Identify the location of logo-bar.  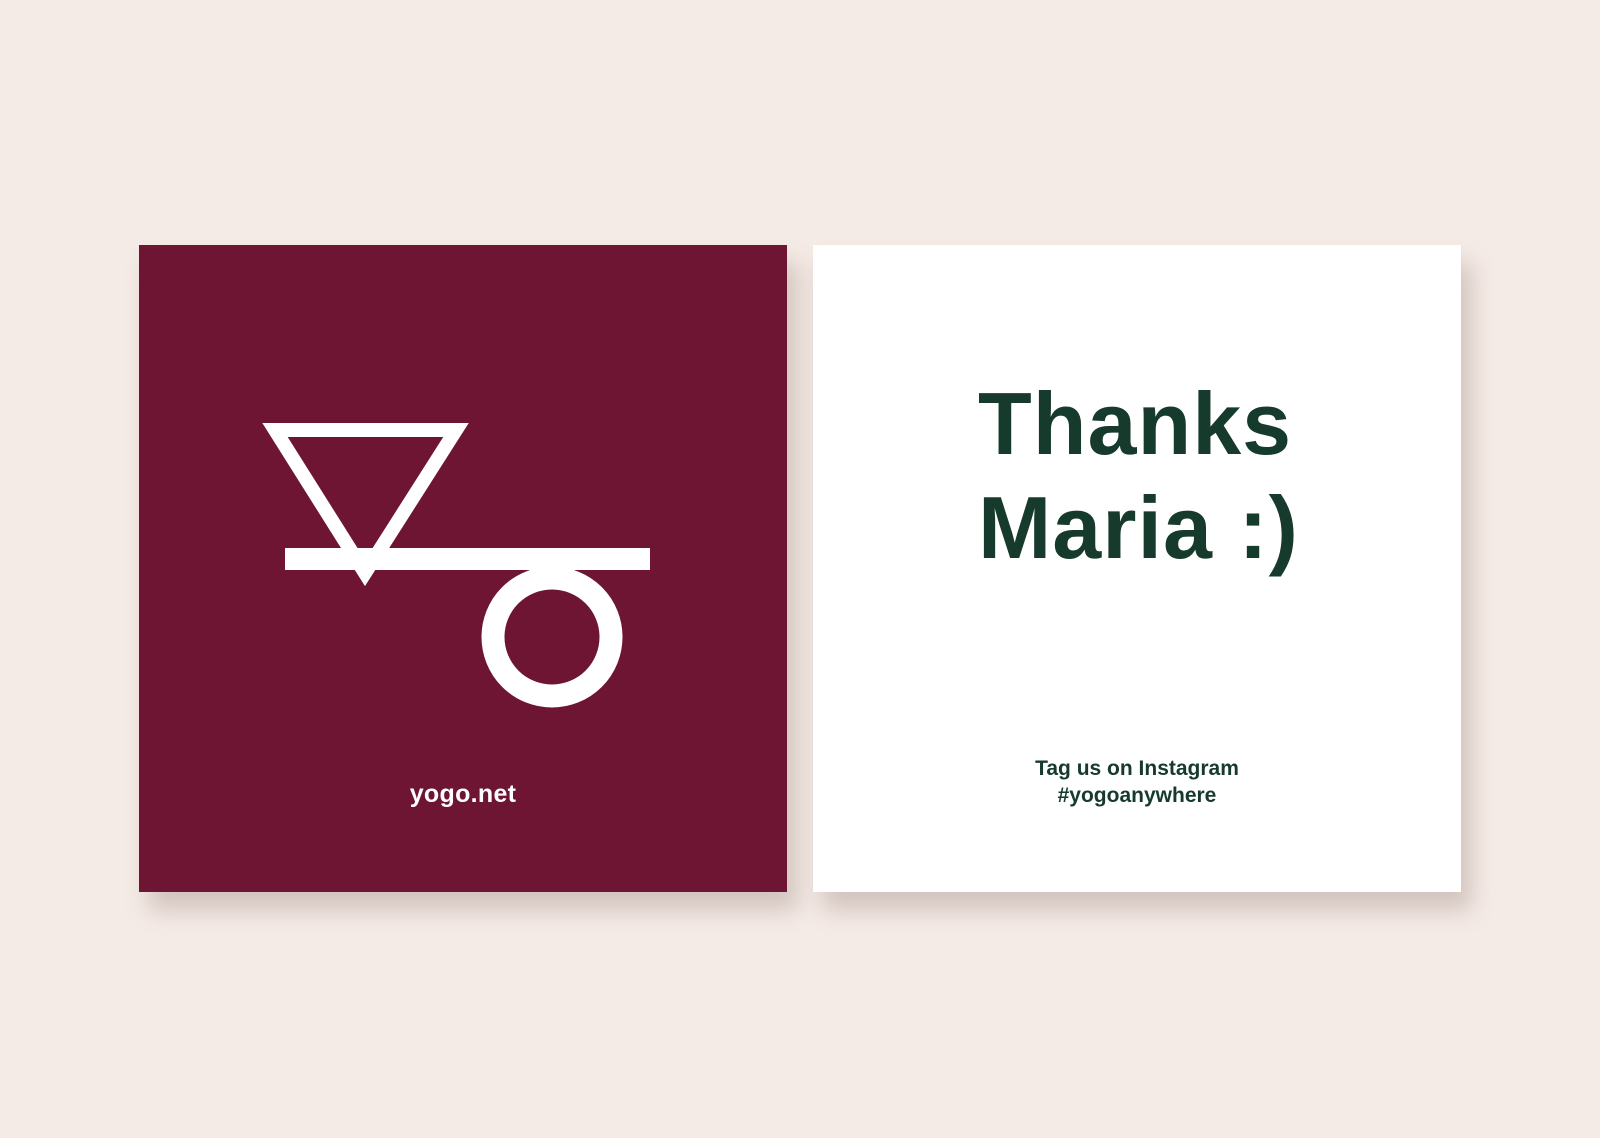
(467, 559).